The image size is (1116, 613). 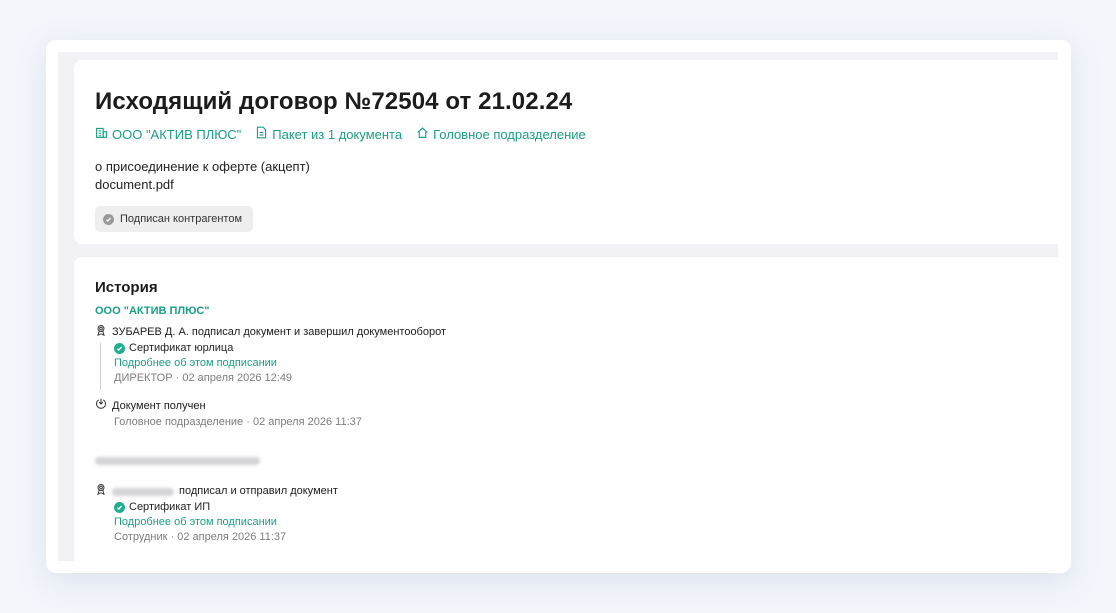 I want to click on certificate-label: Сертификат ИП, so click(x=170, y=507).